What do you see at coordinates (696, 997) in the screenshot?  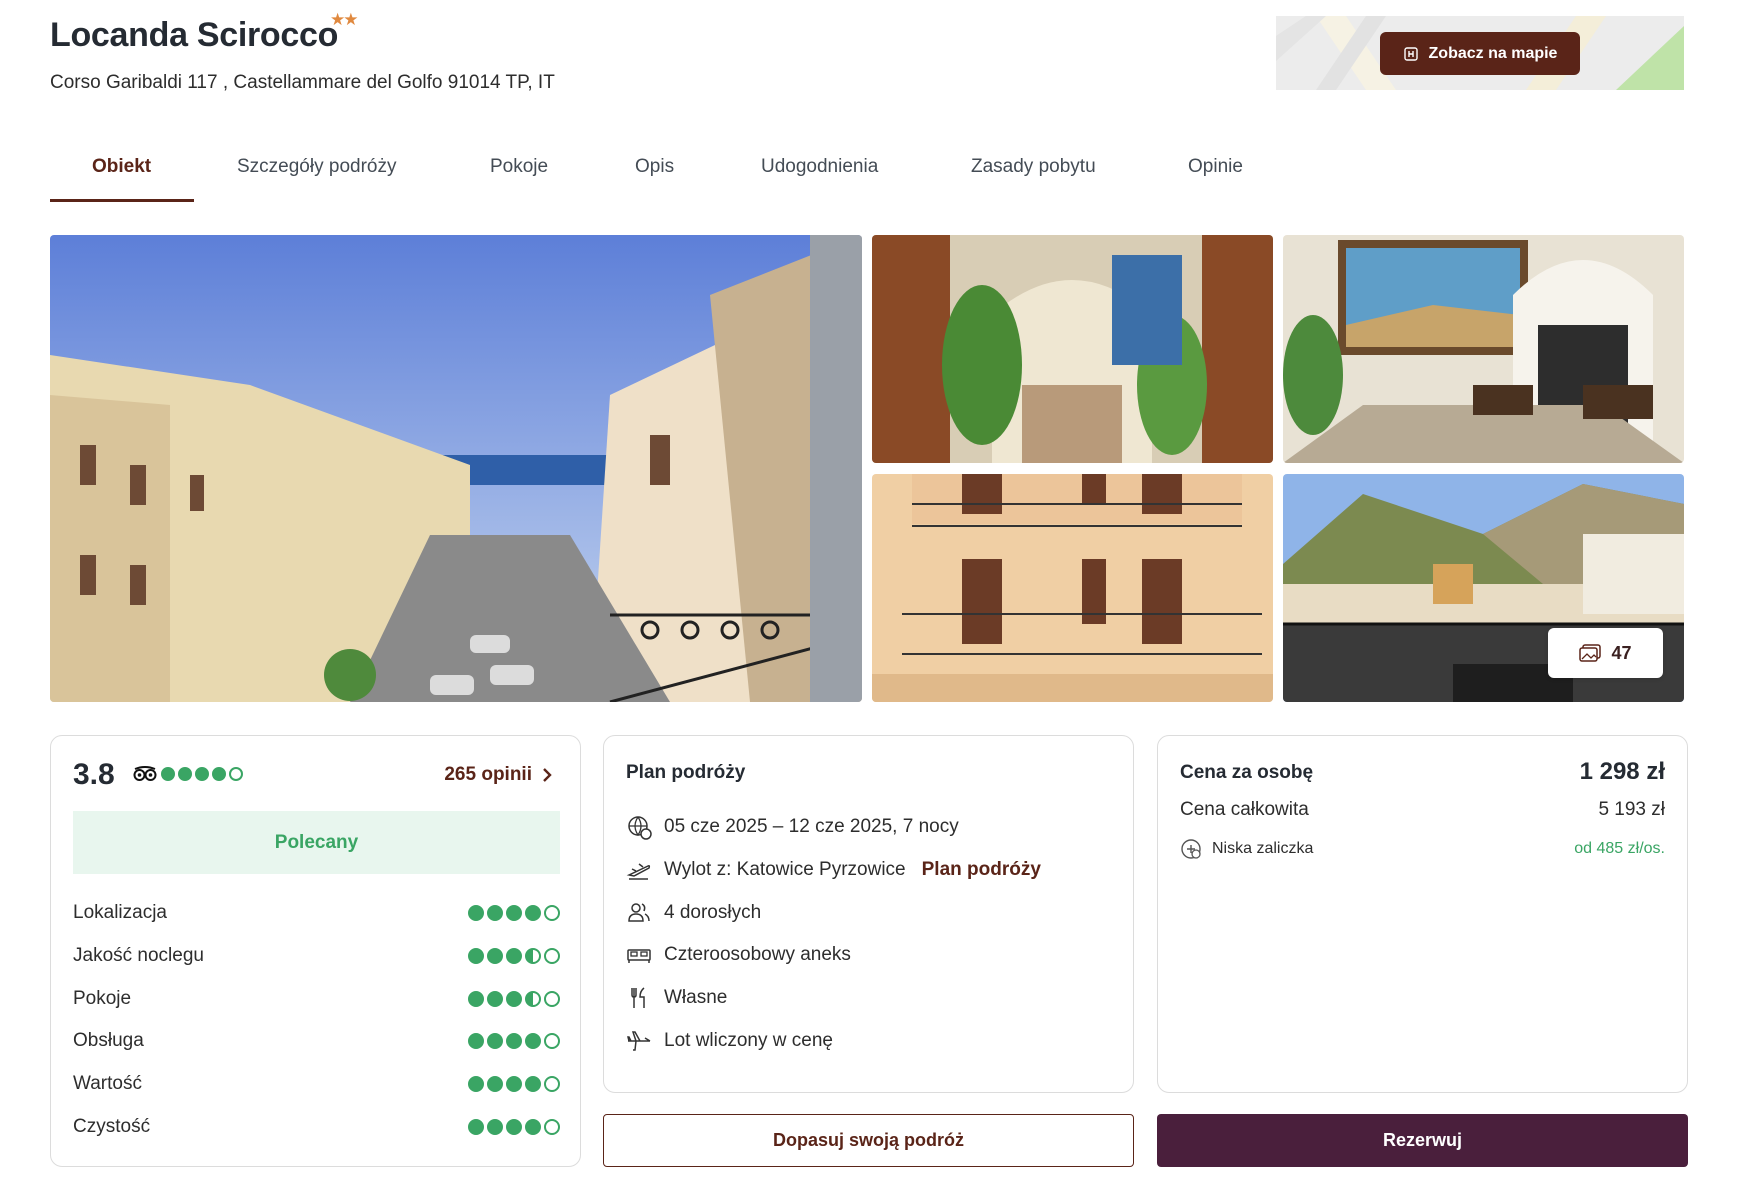 I see `board-type: Własne` at bounding box center [696, 997].